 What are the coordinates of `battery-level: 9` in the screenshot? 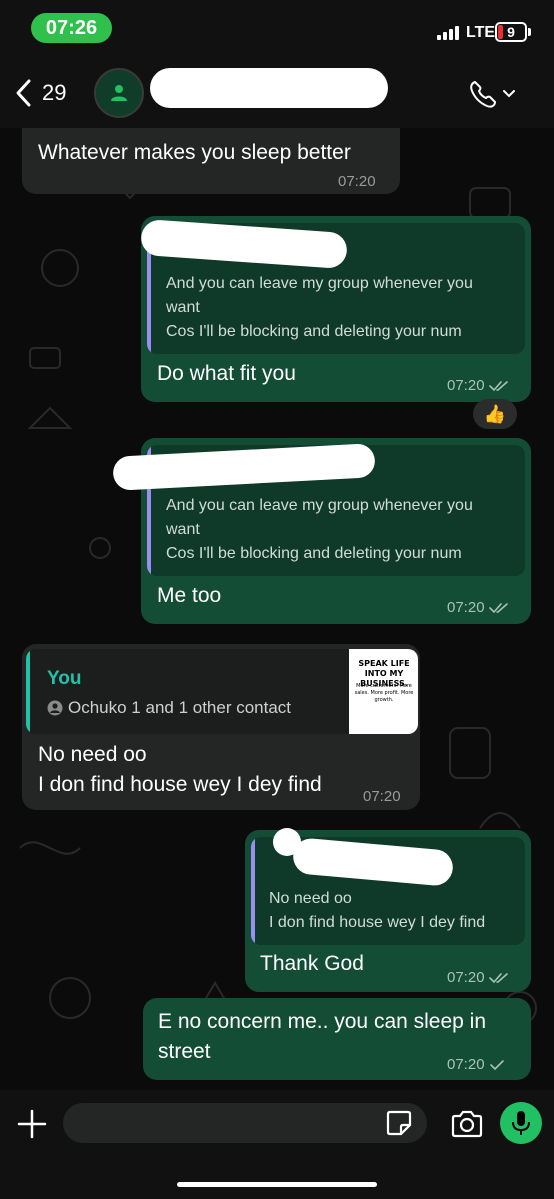 It's located at (511, 32).